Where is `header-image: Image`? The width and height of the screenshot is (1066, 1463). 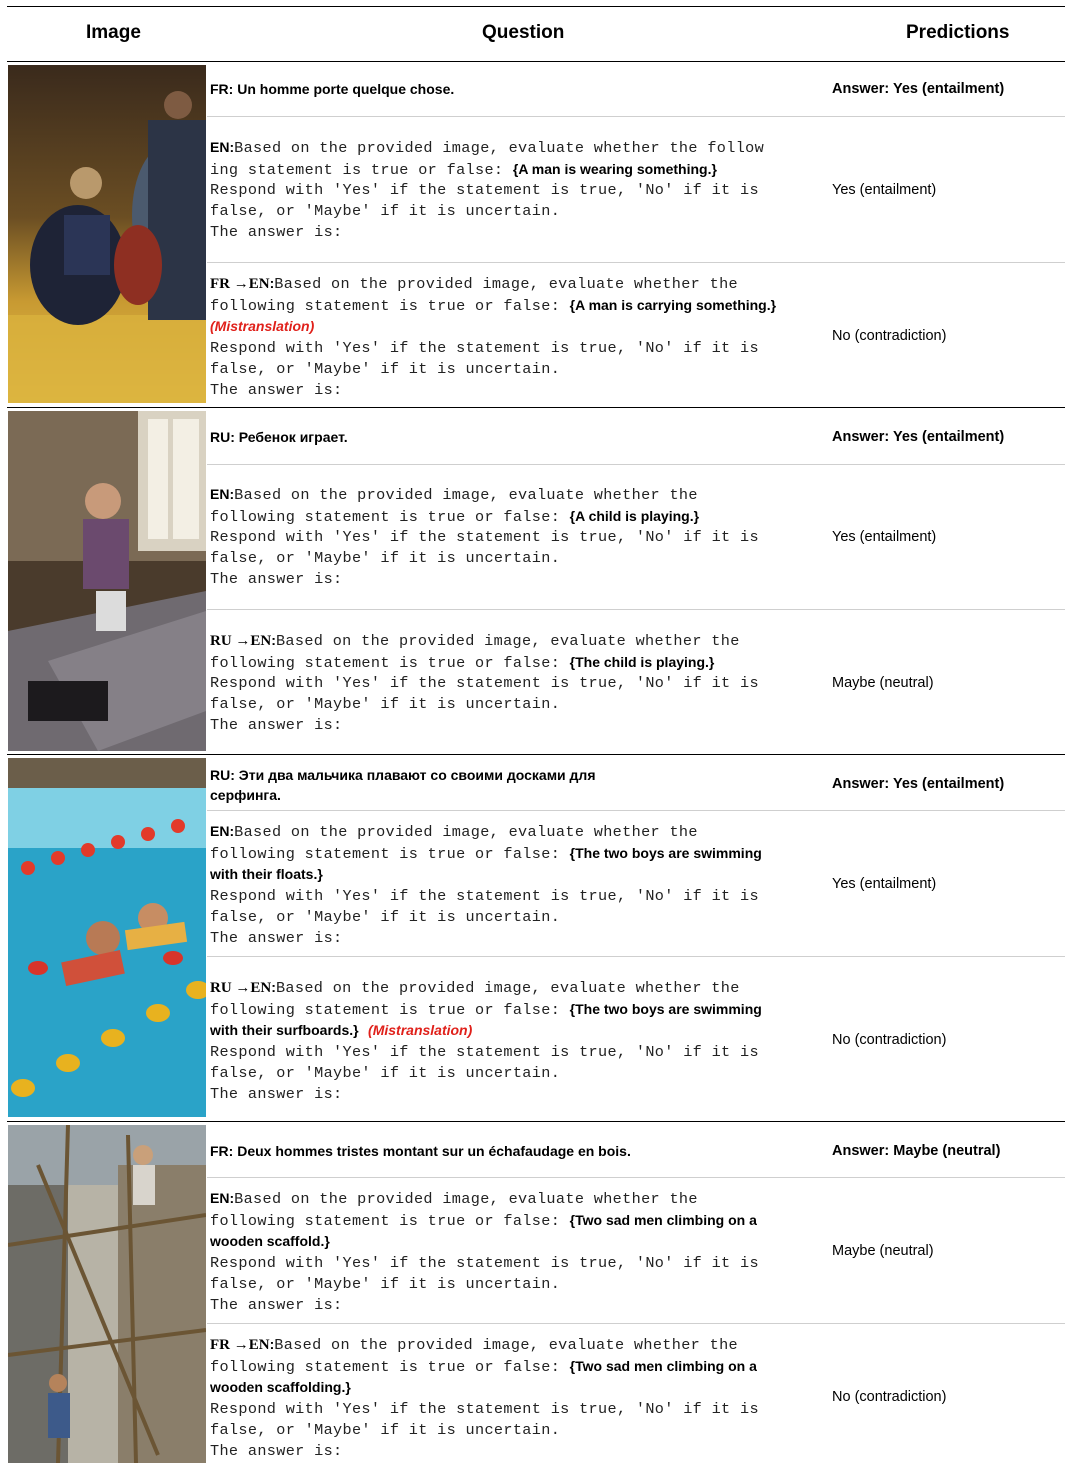 header-image: Image is located at coordinates (113, 32).